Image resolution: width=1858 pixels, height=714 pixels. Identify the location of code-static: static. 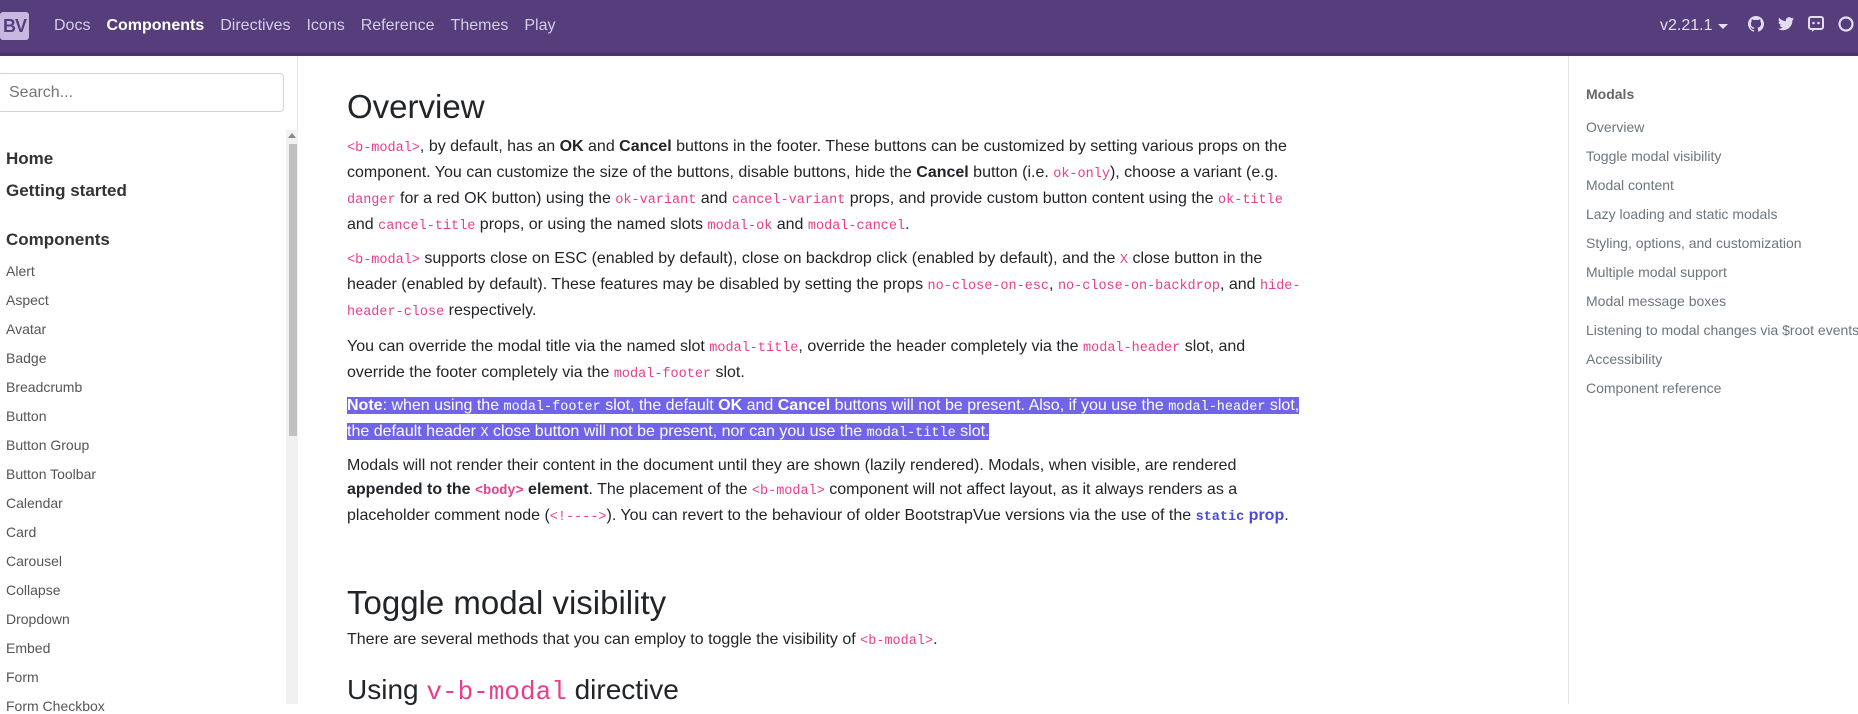
(1220, 517).